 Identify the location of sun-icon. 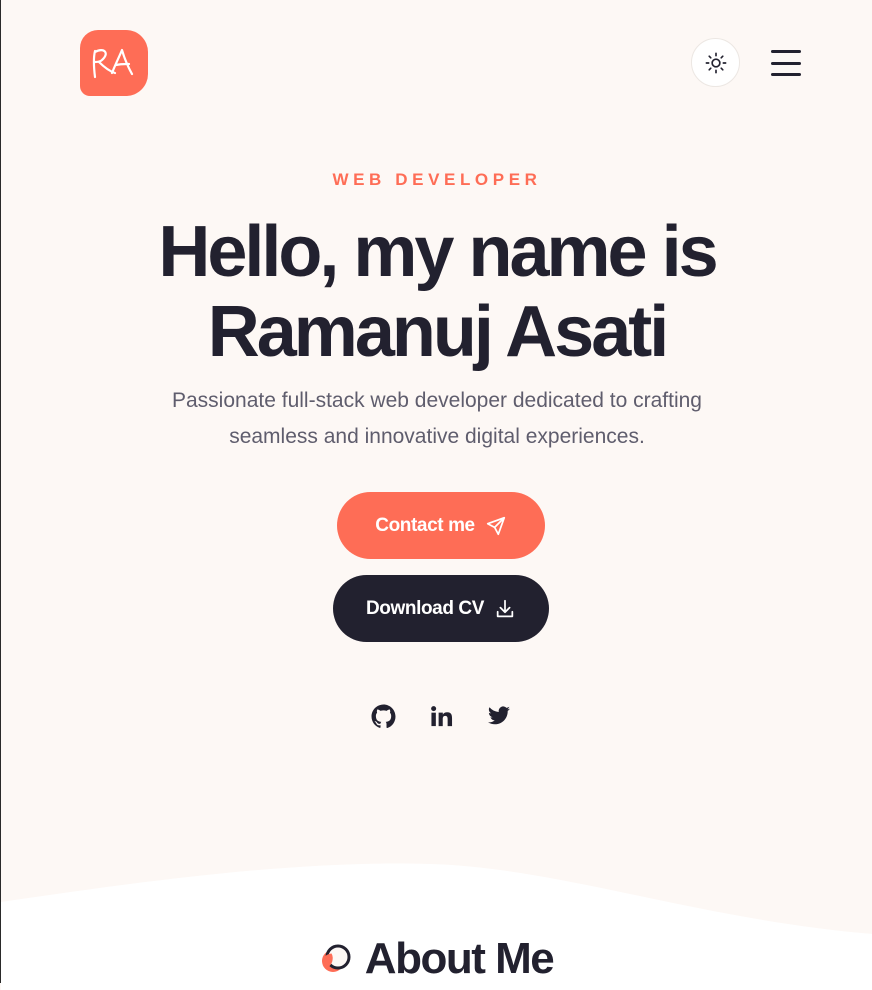
(715, 62).